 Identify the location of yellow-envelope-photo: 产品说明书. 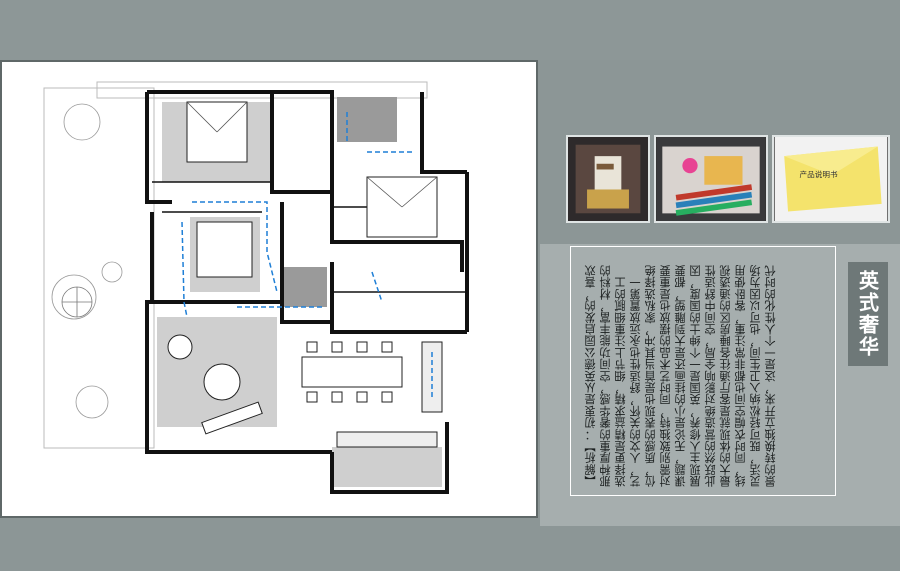
(831, 179).